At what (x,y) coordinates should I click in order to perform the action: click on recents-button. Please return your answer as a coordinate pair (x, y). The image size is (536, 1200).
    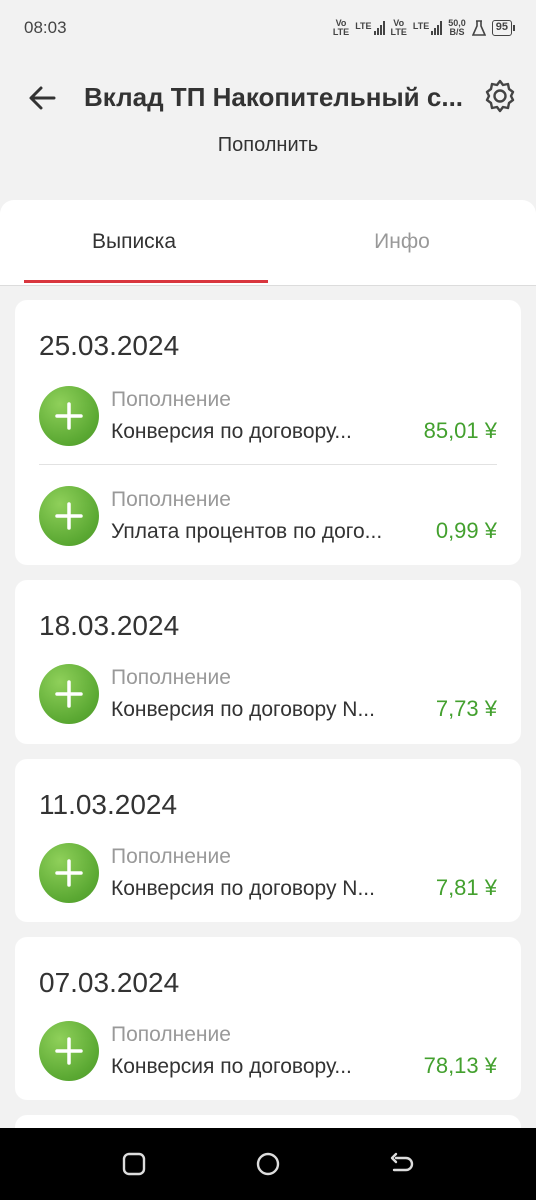
    Looking at the image, I should click on (134, 1164).